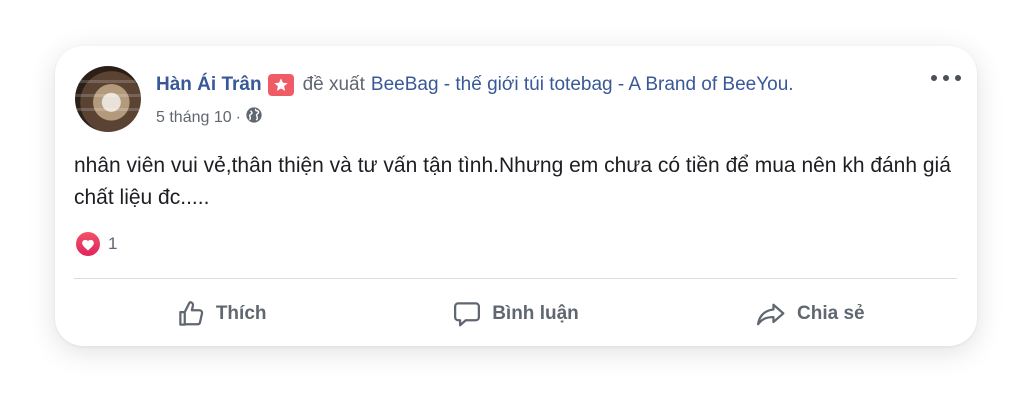 This screenshot has height=409, width=1032. What do you see at coordinates (88, 244) in the screenshot?
I see `heart-icon` at bounding box center [88, 244].